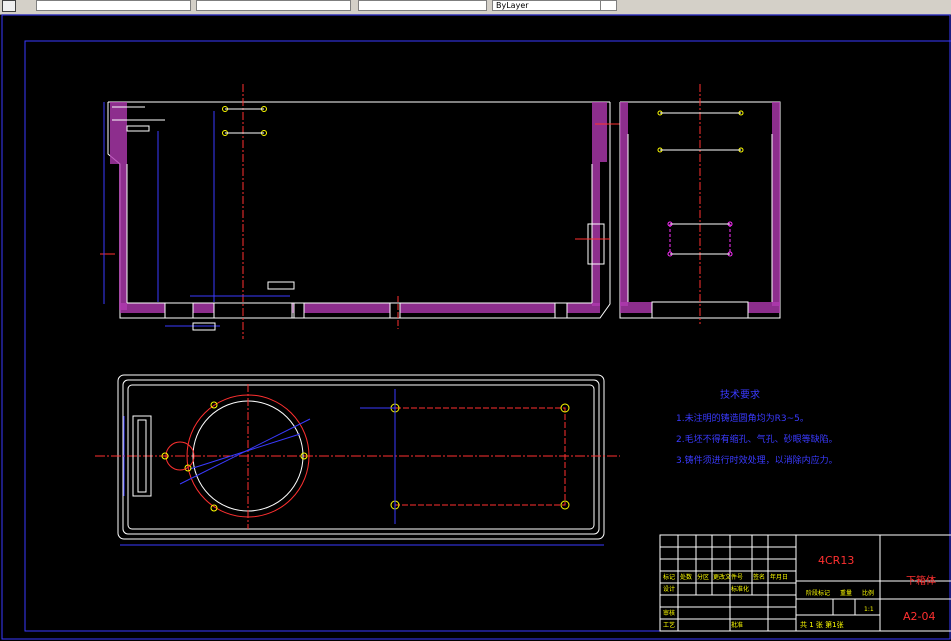 The height and width of the screenshot is (641, 951). What do you see at coordinates (836, 560) in the screenshot?
I see `material-text: 4CR13` at bounding box center [836, 560].